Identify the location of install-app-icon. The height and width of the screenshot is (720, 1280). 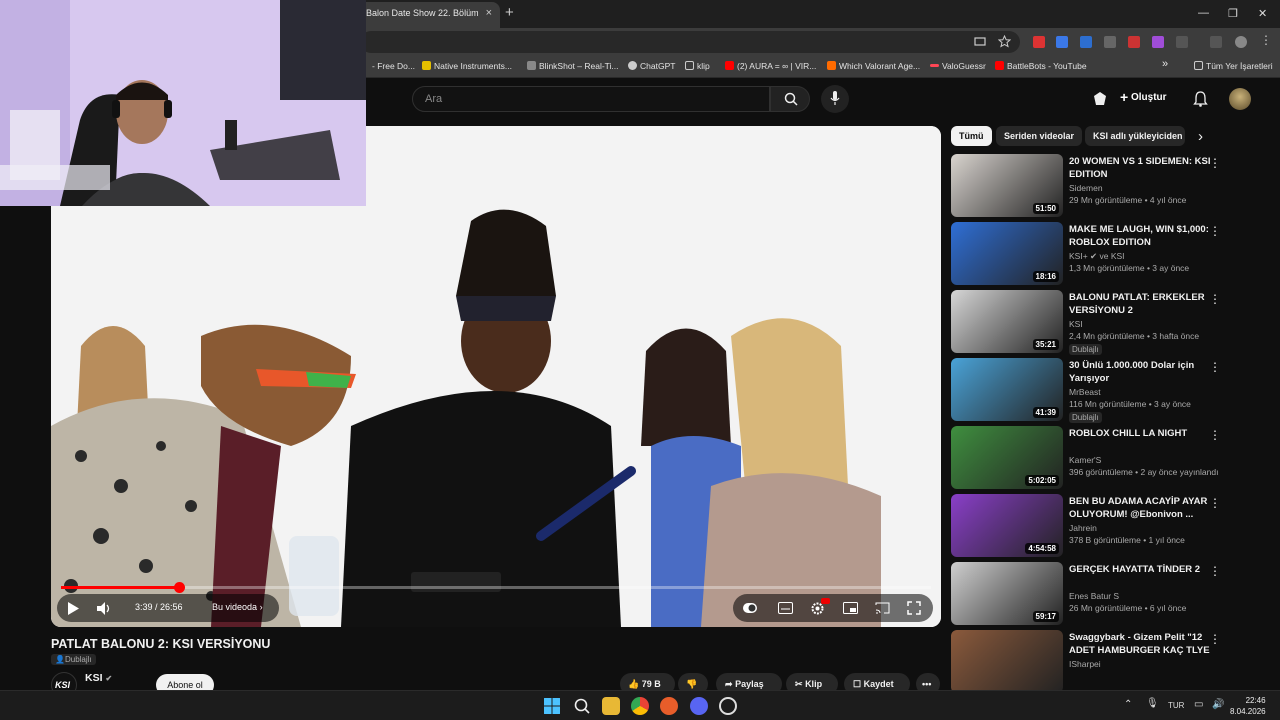
(980, 42).